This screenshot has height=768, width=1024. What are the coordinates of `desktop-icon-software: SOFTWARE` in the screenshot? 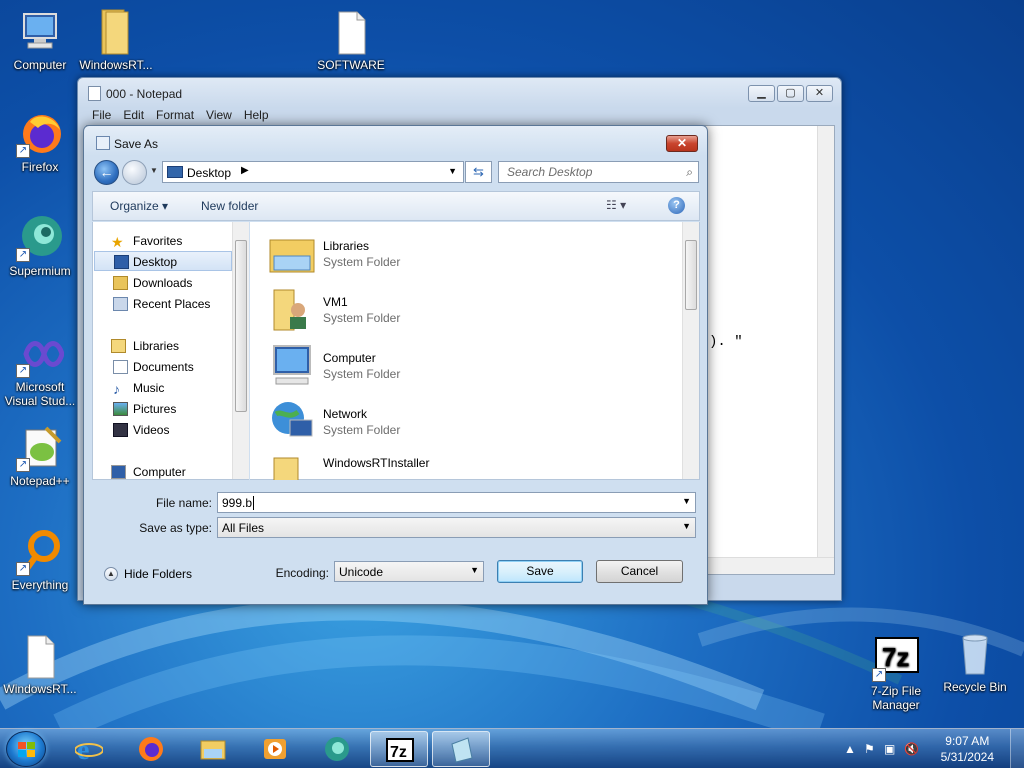 It's located at (351, 40).